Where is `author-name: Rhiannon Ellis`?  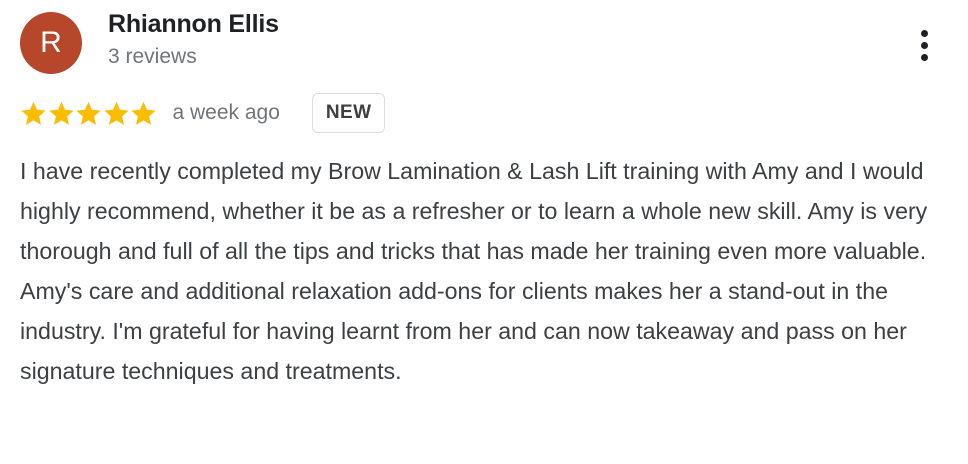 author-name: Rhiannon Ellis is located at coordinates (193, 24).